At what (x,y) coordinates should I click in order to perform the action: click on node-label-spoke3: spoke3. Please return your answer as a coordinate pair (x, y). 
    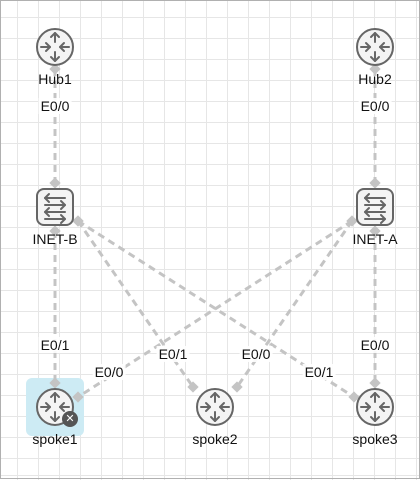
    Looking at the image, I should click on (374, 439).